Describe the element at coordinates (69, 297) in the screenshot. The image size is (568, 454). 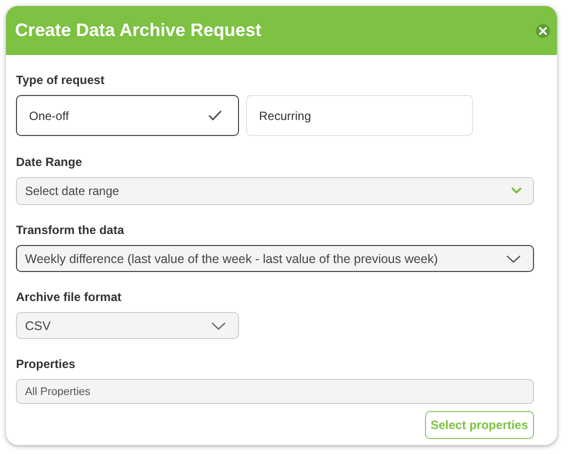
I see `field-label: Archive file format` at that location.